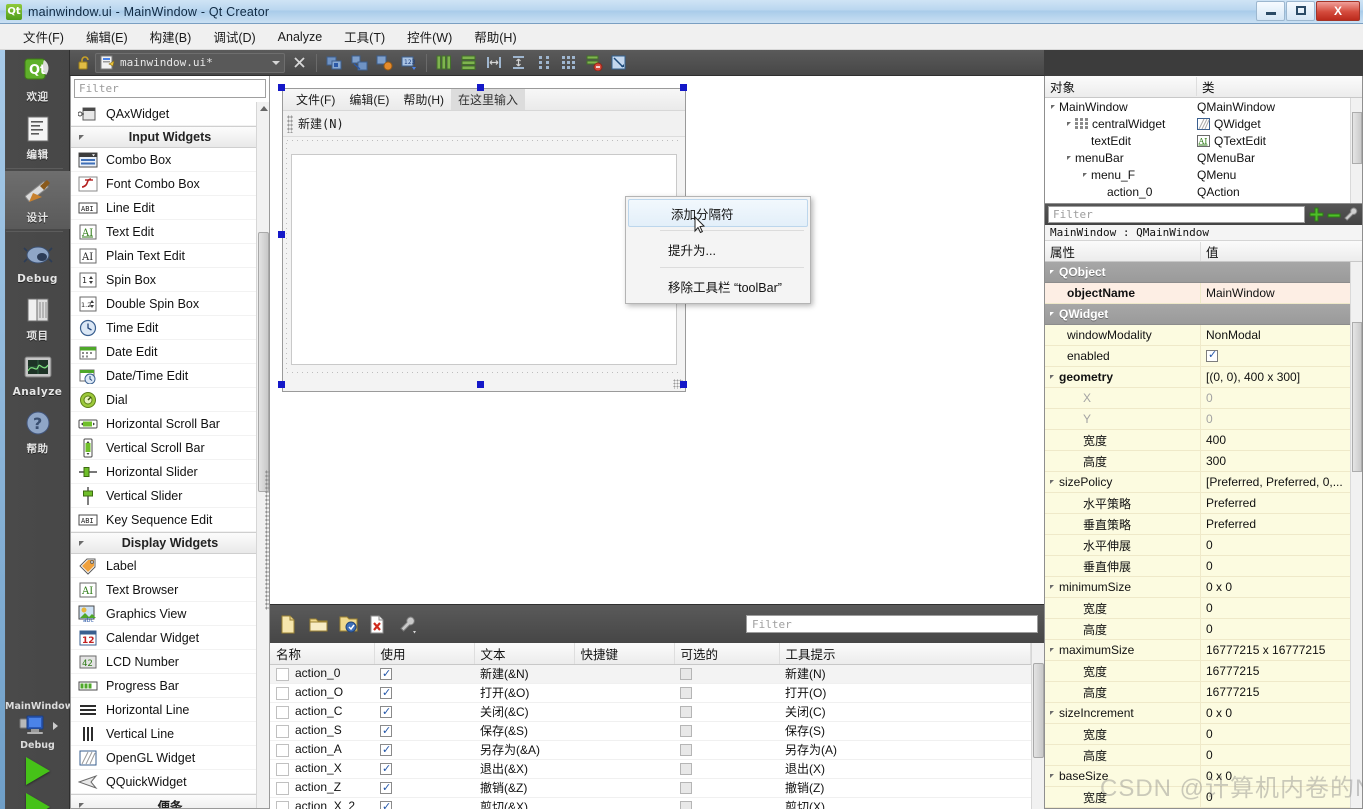 Image resolution: width=1363 pixels, height=809 pixels. Describe the element at coordinates (480, 384) in the screenshot. I see `selection-handle-bc` at that location.